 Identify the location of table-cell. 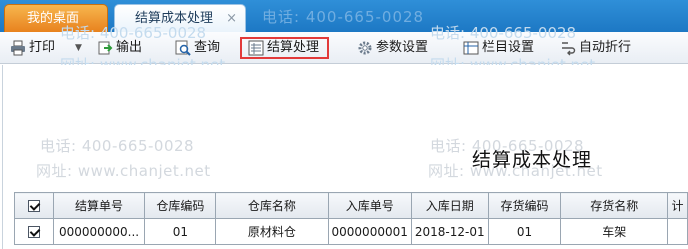
(677, 231).